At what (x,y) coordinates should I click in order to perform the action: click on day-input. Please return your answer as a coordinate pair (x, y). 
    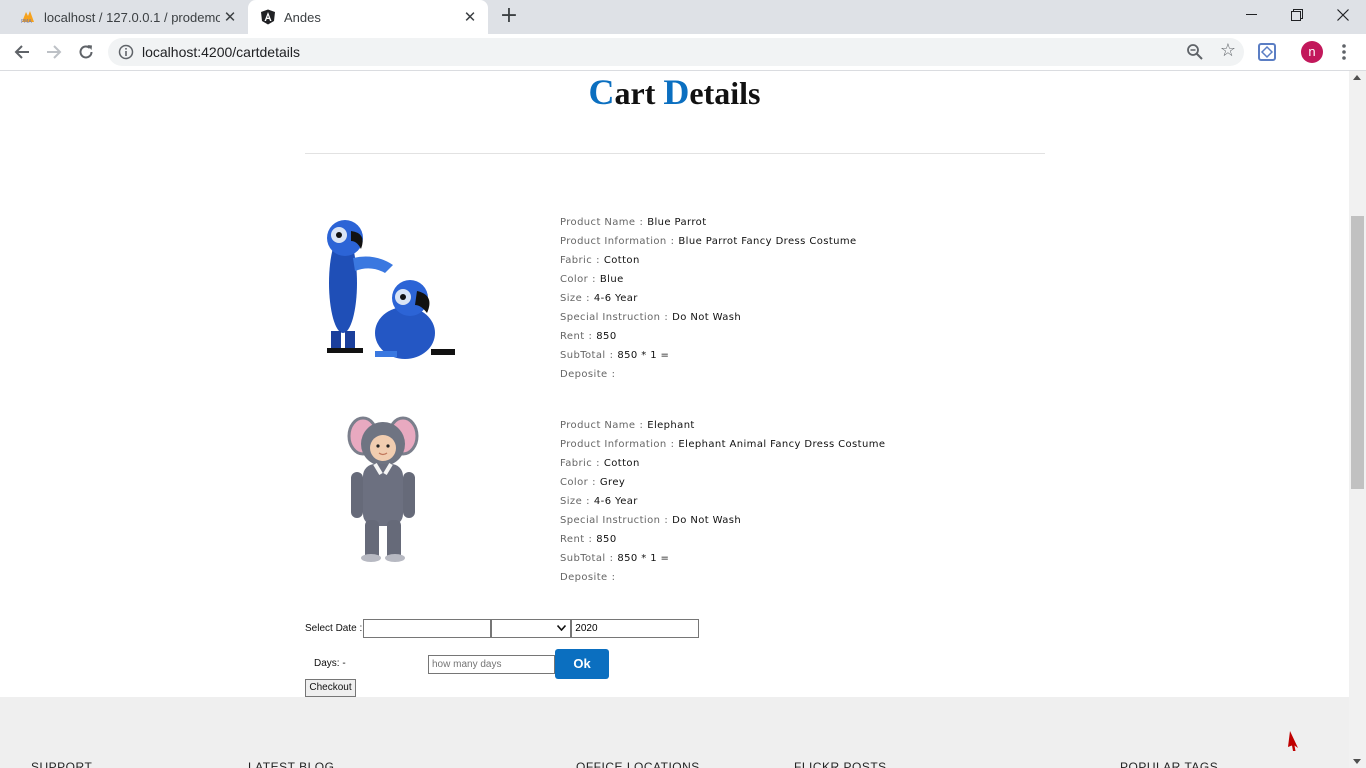
    Looking at the image, I should click on (427, 628).